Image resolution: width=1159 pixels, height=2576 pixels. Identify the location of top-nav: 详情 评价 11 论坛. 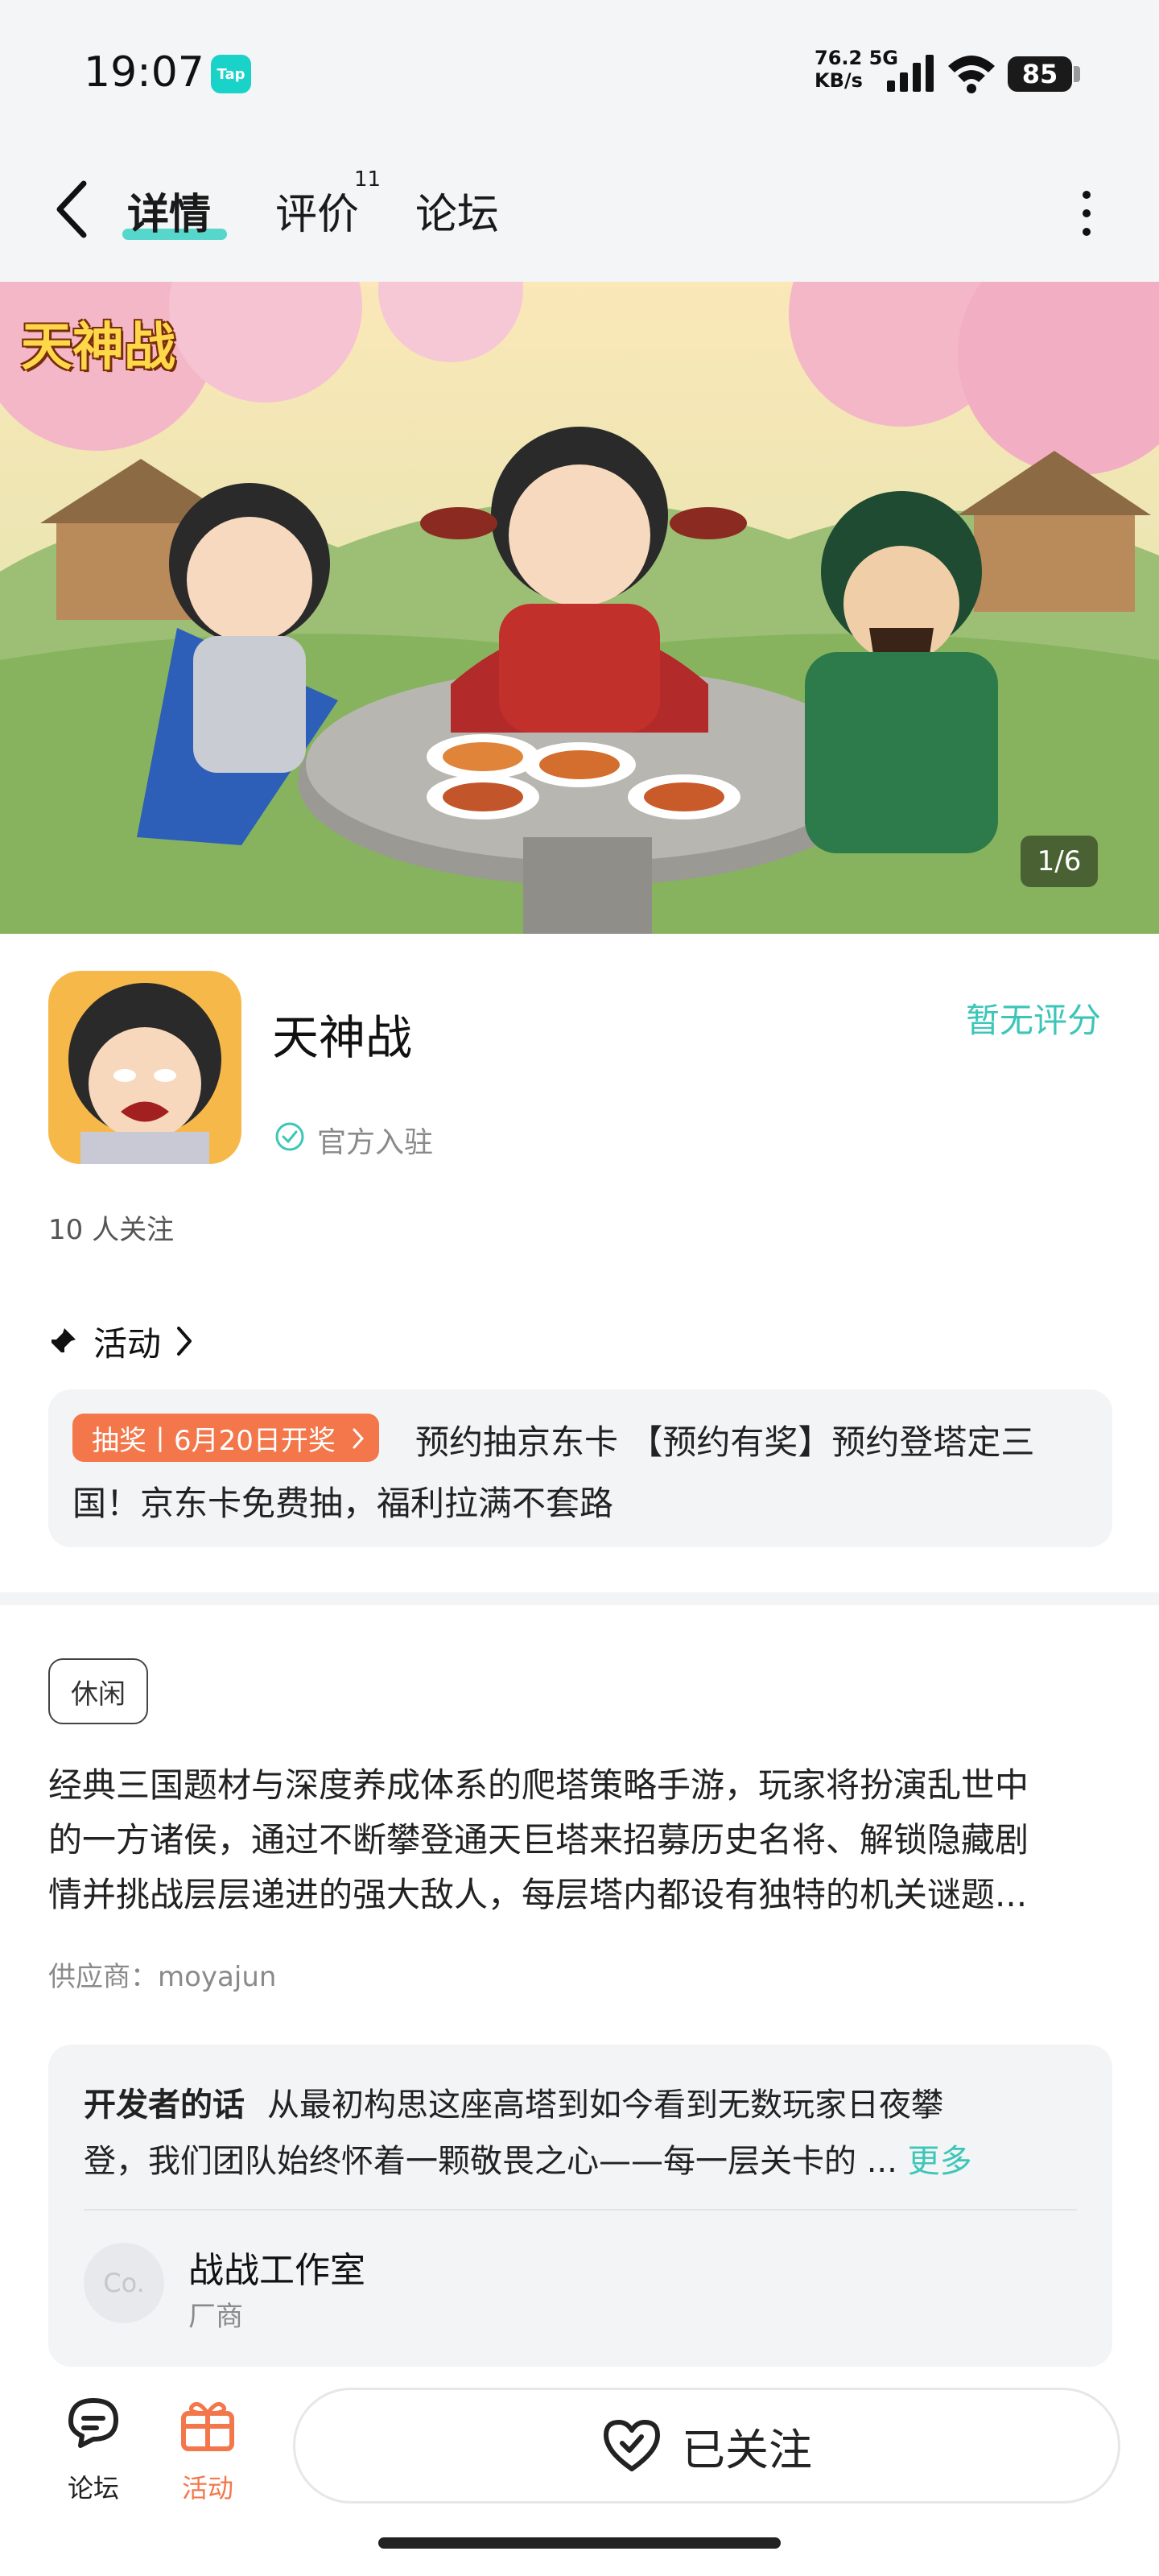
(579, 213).